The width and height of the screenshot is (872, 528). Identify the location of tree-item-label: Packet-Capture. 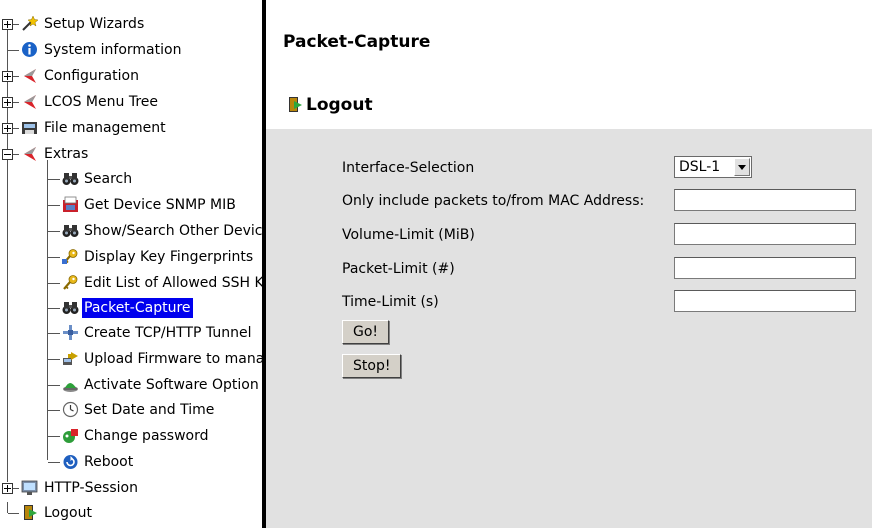
(137, 308).